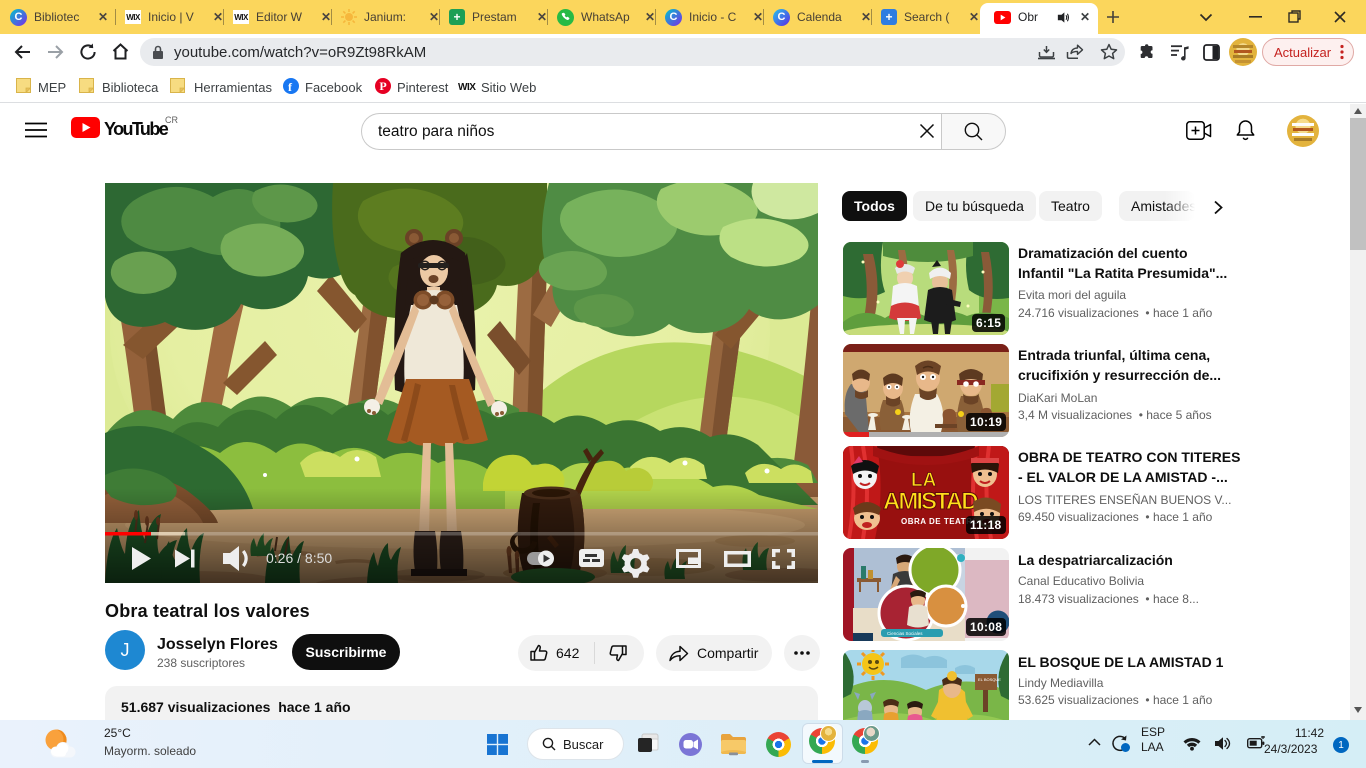 The image size is (1366, 768). I want to click on svg-text: AMISTAD, so click(930, 501).